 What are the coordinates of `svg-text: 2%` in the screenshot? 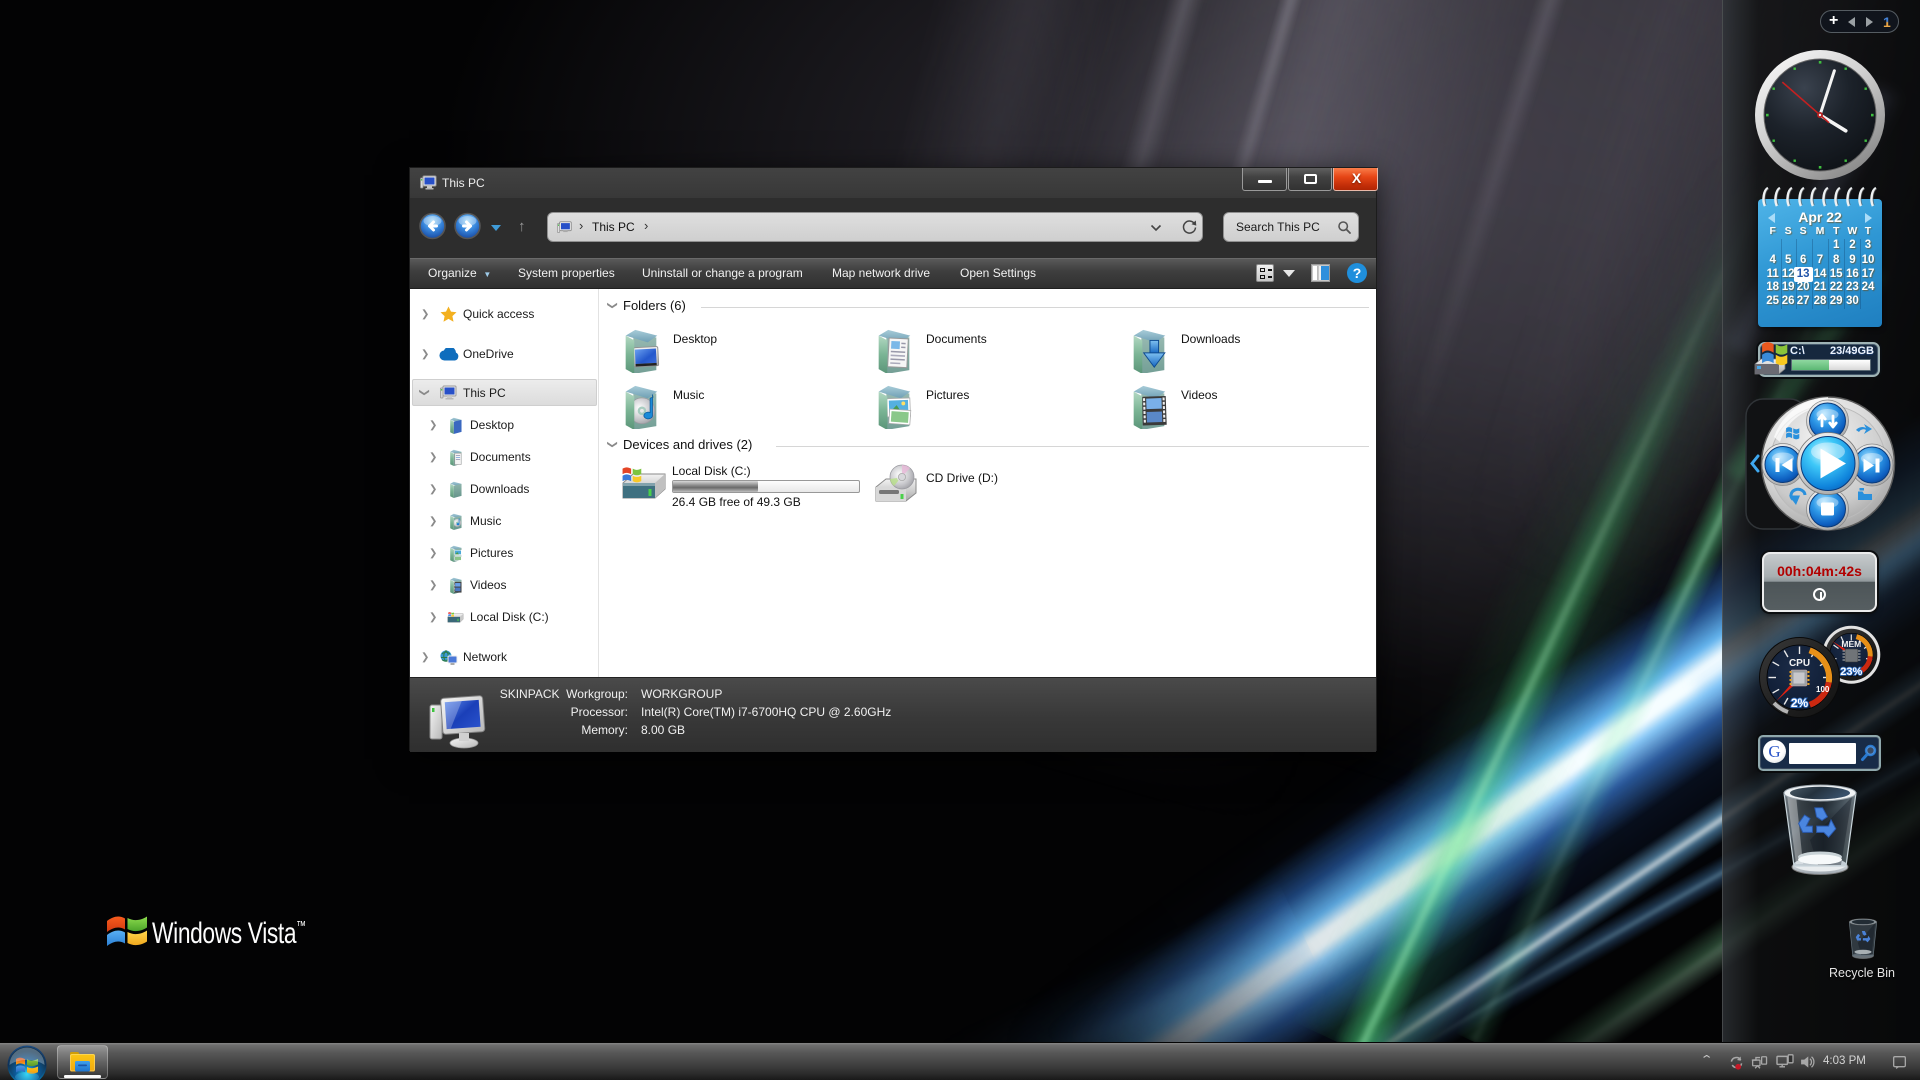 It's located at (1800, 703).